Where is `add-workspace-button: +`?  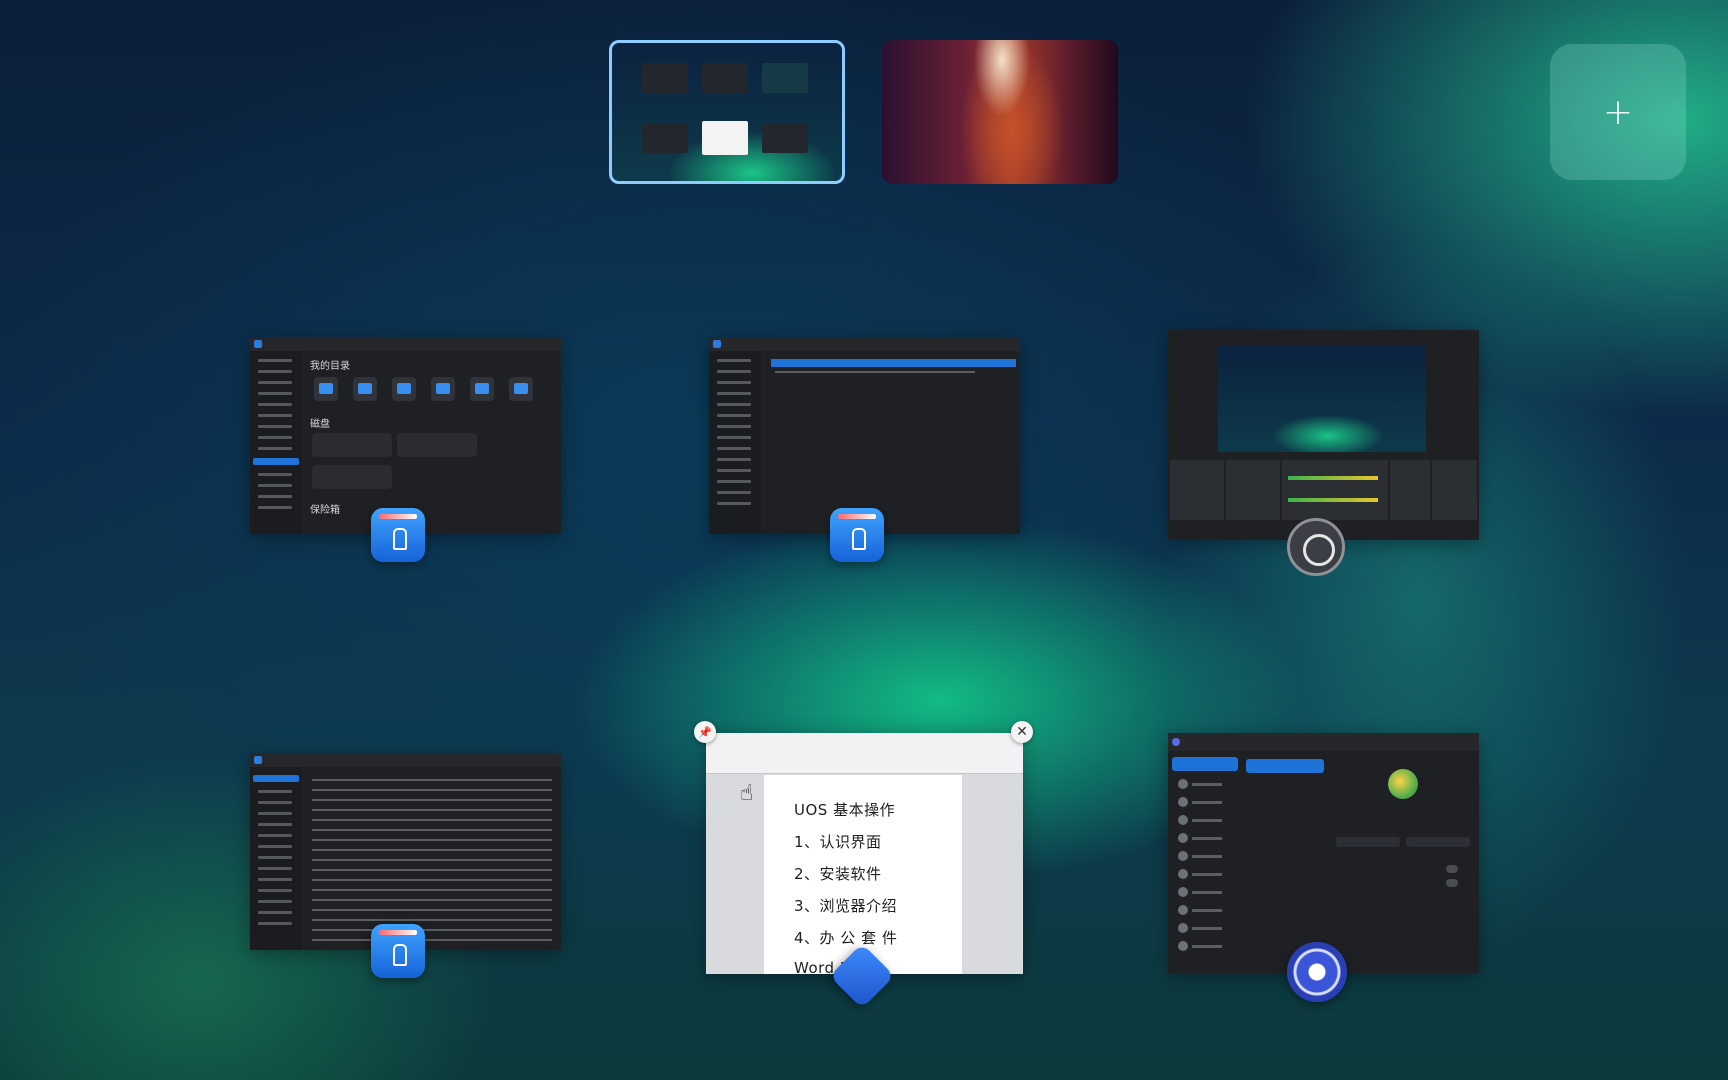 add-workspace-button: + is located at coordinates (1618, 112).